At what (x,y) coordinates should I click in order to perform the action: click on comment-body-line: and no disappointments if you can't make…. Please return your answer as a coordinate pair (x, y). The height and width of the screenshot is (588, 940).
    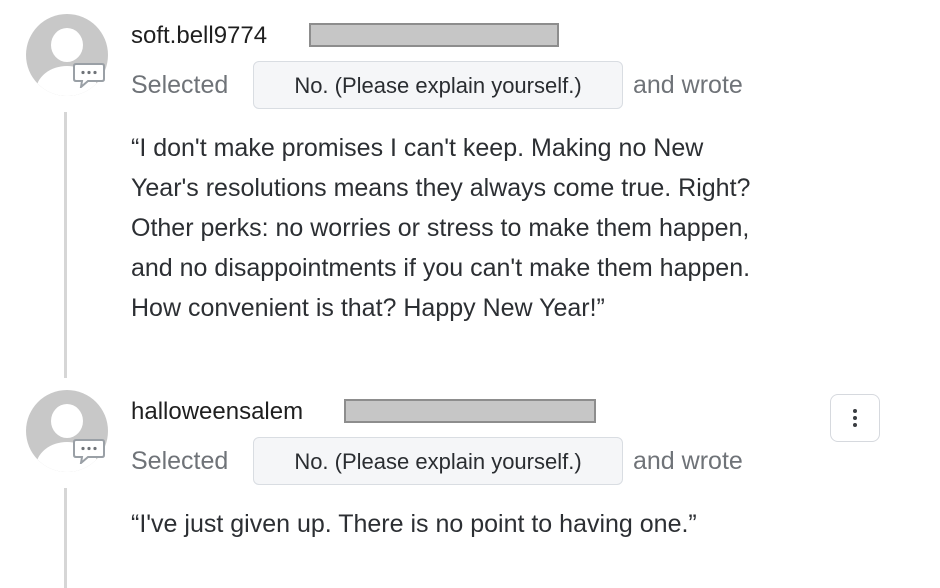
    Looking at the image, I should click on (441, 268).